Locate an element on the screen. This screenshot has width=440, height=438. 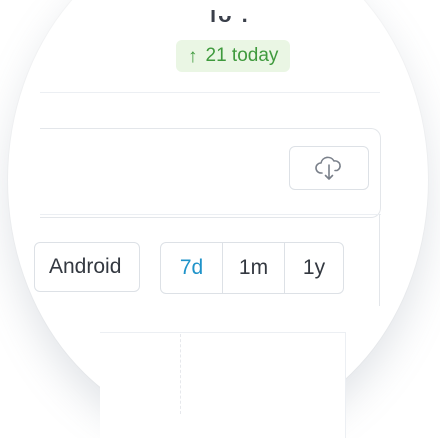
range-button-7d: 7d is located at coordinates (192, 268).